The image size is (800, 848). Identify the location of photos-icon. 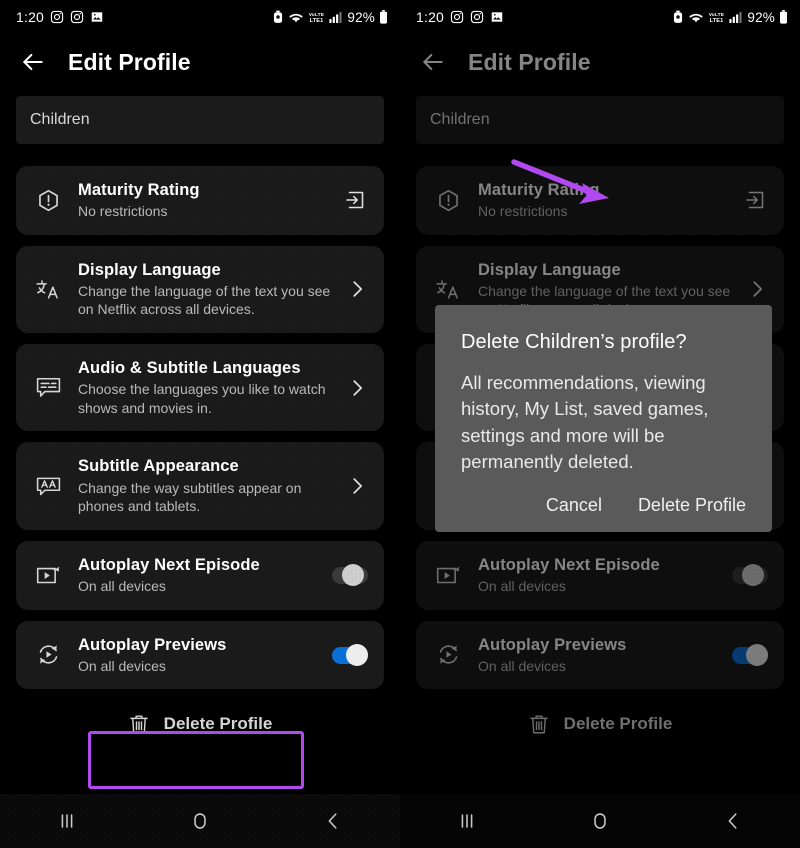
(497, 17).